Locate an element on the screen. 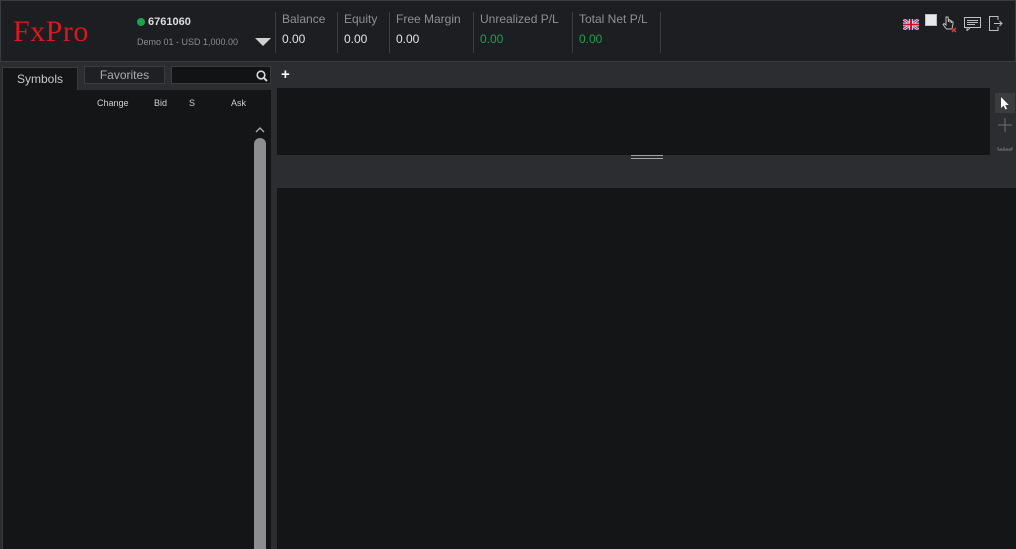 The width and height of the screenshot is (1016, 549). metric-label: Unrealized P/L is located at coordinates (519, 19).